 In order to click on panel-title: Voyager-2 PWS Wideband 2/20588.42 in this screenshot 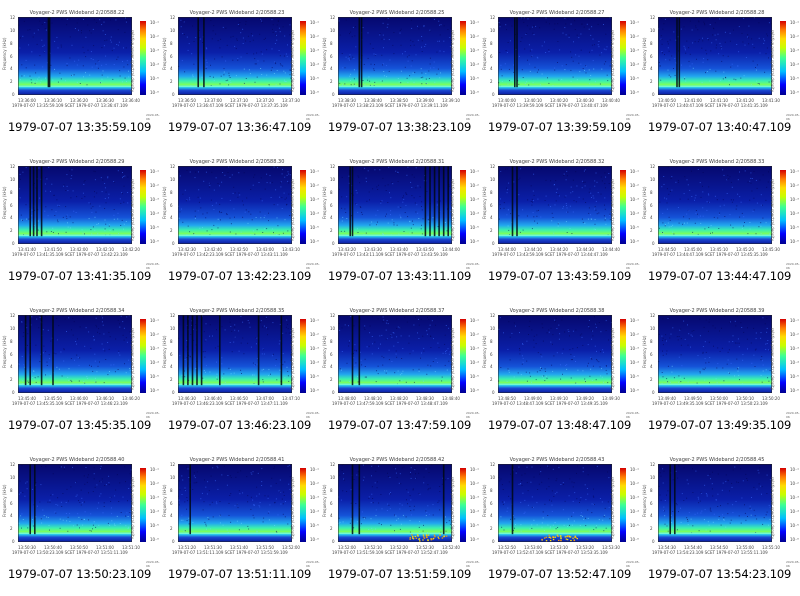, I will do `click(397, 460)`.